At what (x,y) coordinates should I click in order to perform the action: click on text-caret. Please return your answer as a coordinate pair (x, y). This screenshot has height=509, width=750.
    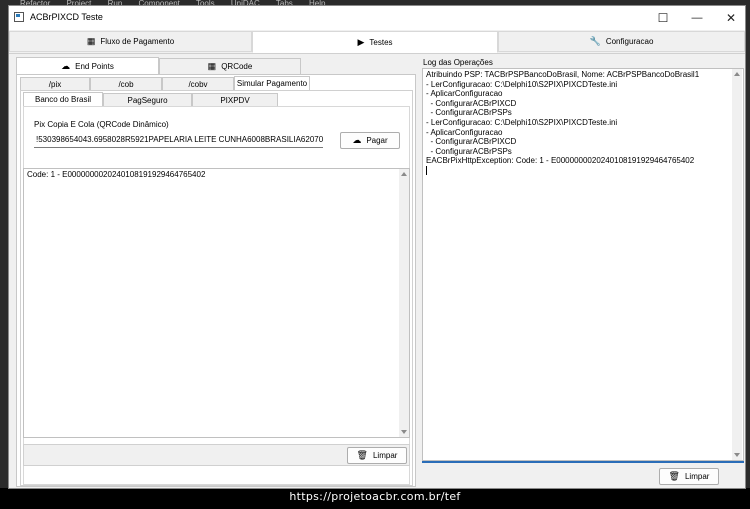
    Looking at the image, I should click on (426, 171).